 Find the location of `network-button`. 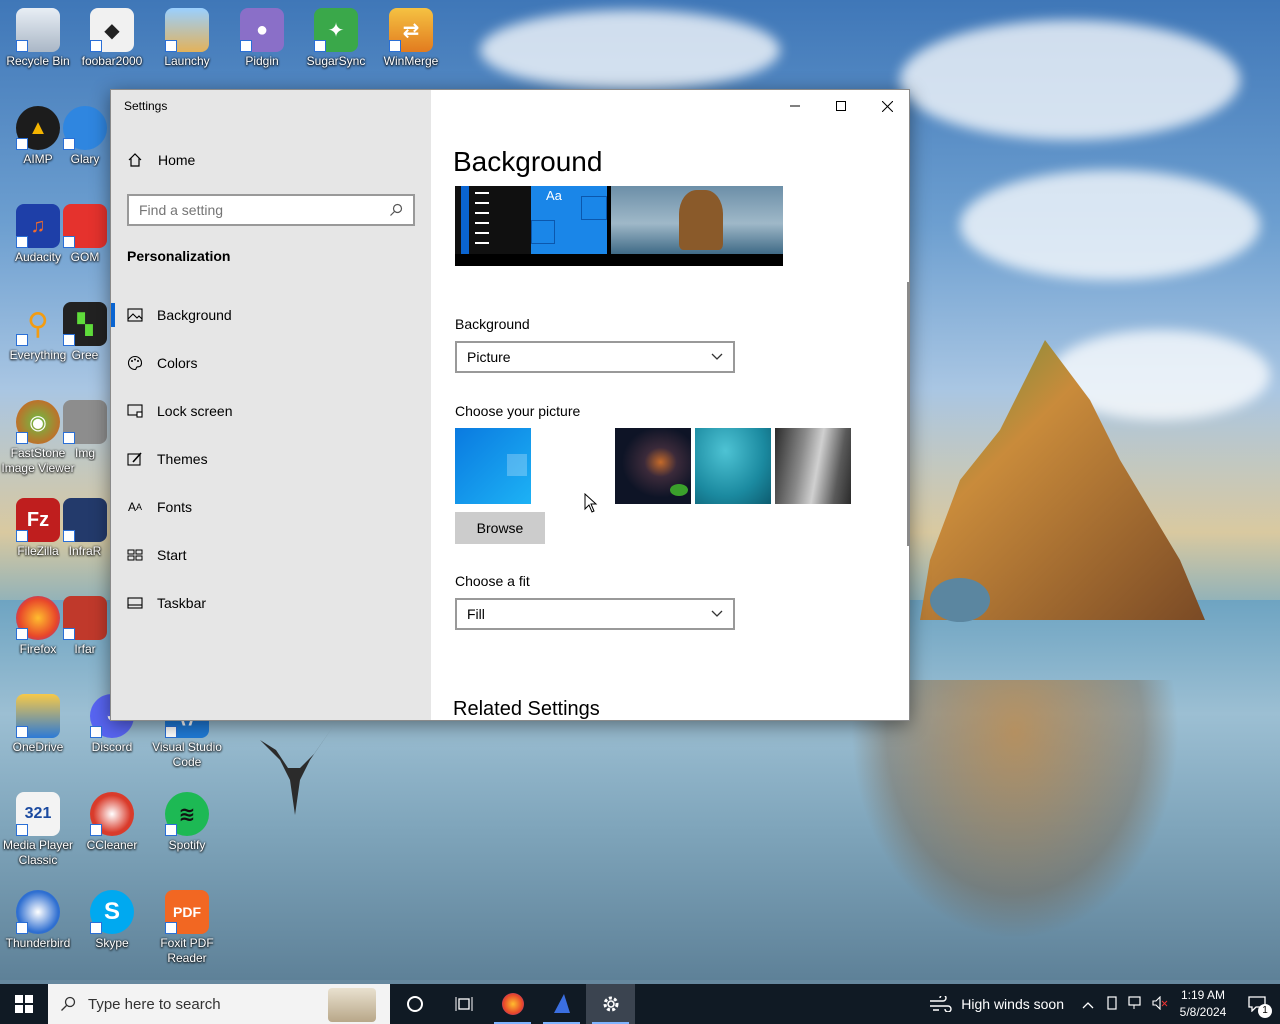

network-button is located at coordinates (1136, 1004).